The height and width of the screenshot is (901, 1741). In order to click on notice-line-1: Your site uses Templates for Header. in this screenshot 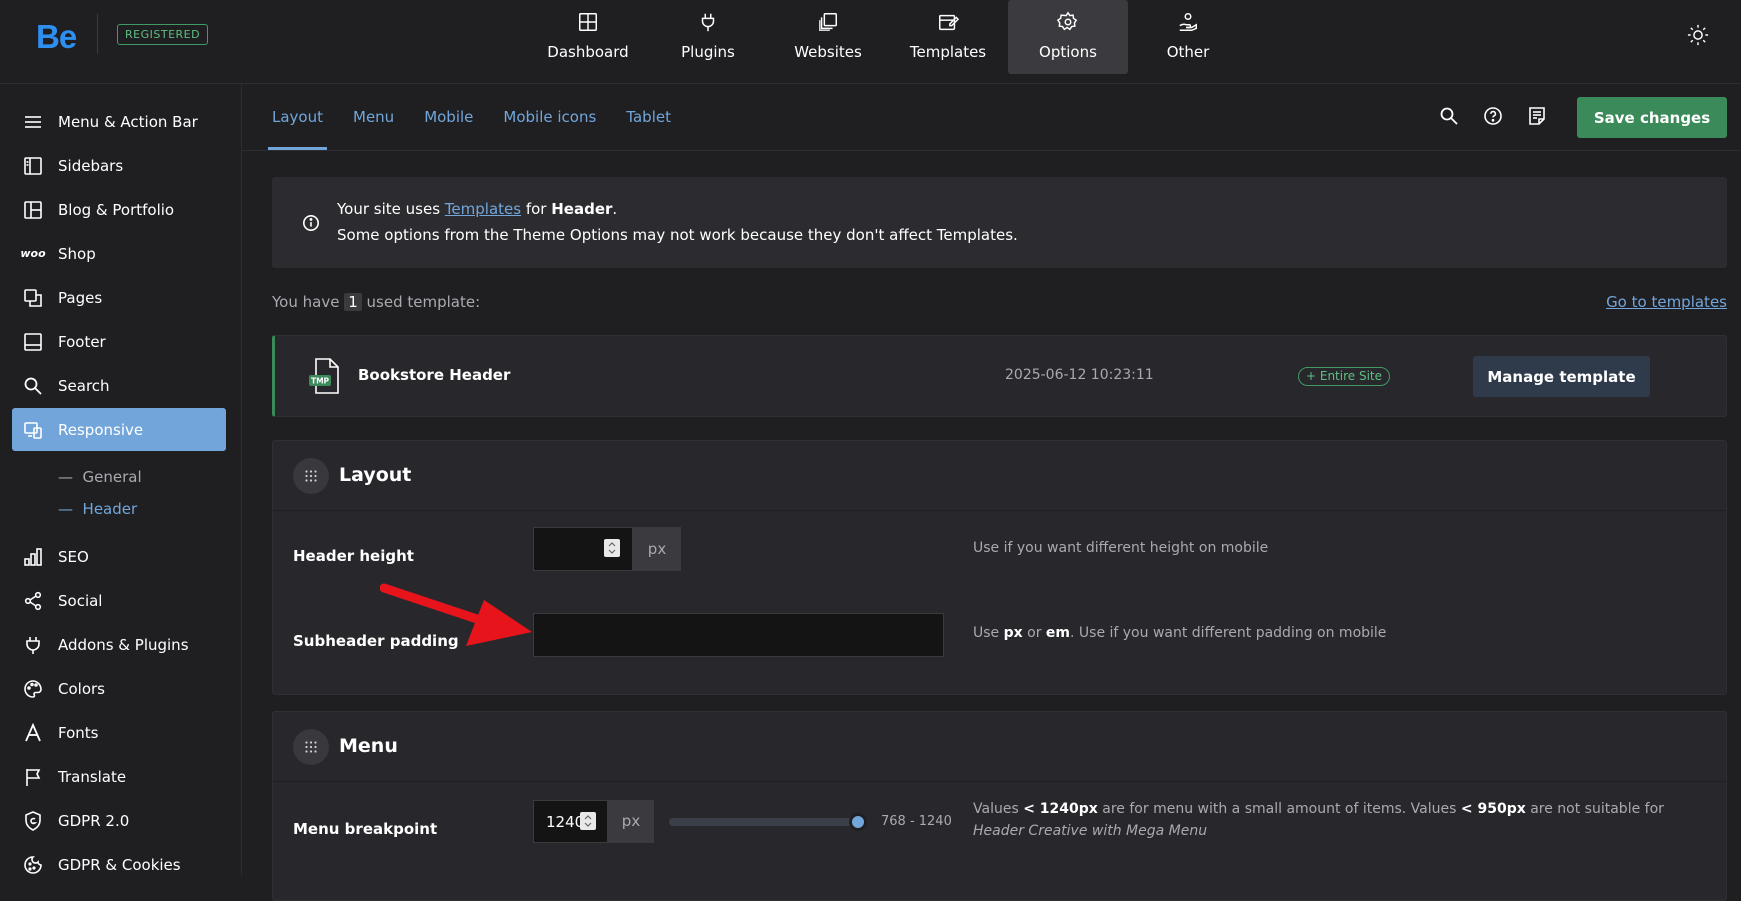, I will do `click(477, 209)`.